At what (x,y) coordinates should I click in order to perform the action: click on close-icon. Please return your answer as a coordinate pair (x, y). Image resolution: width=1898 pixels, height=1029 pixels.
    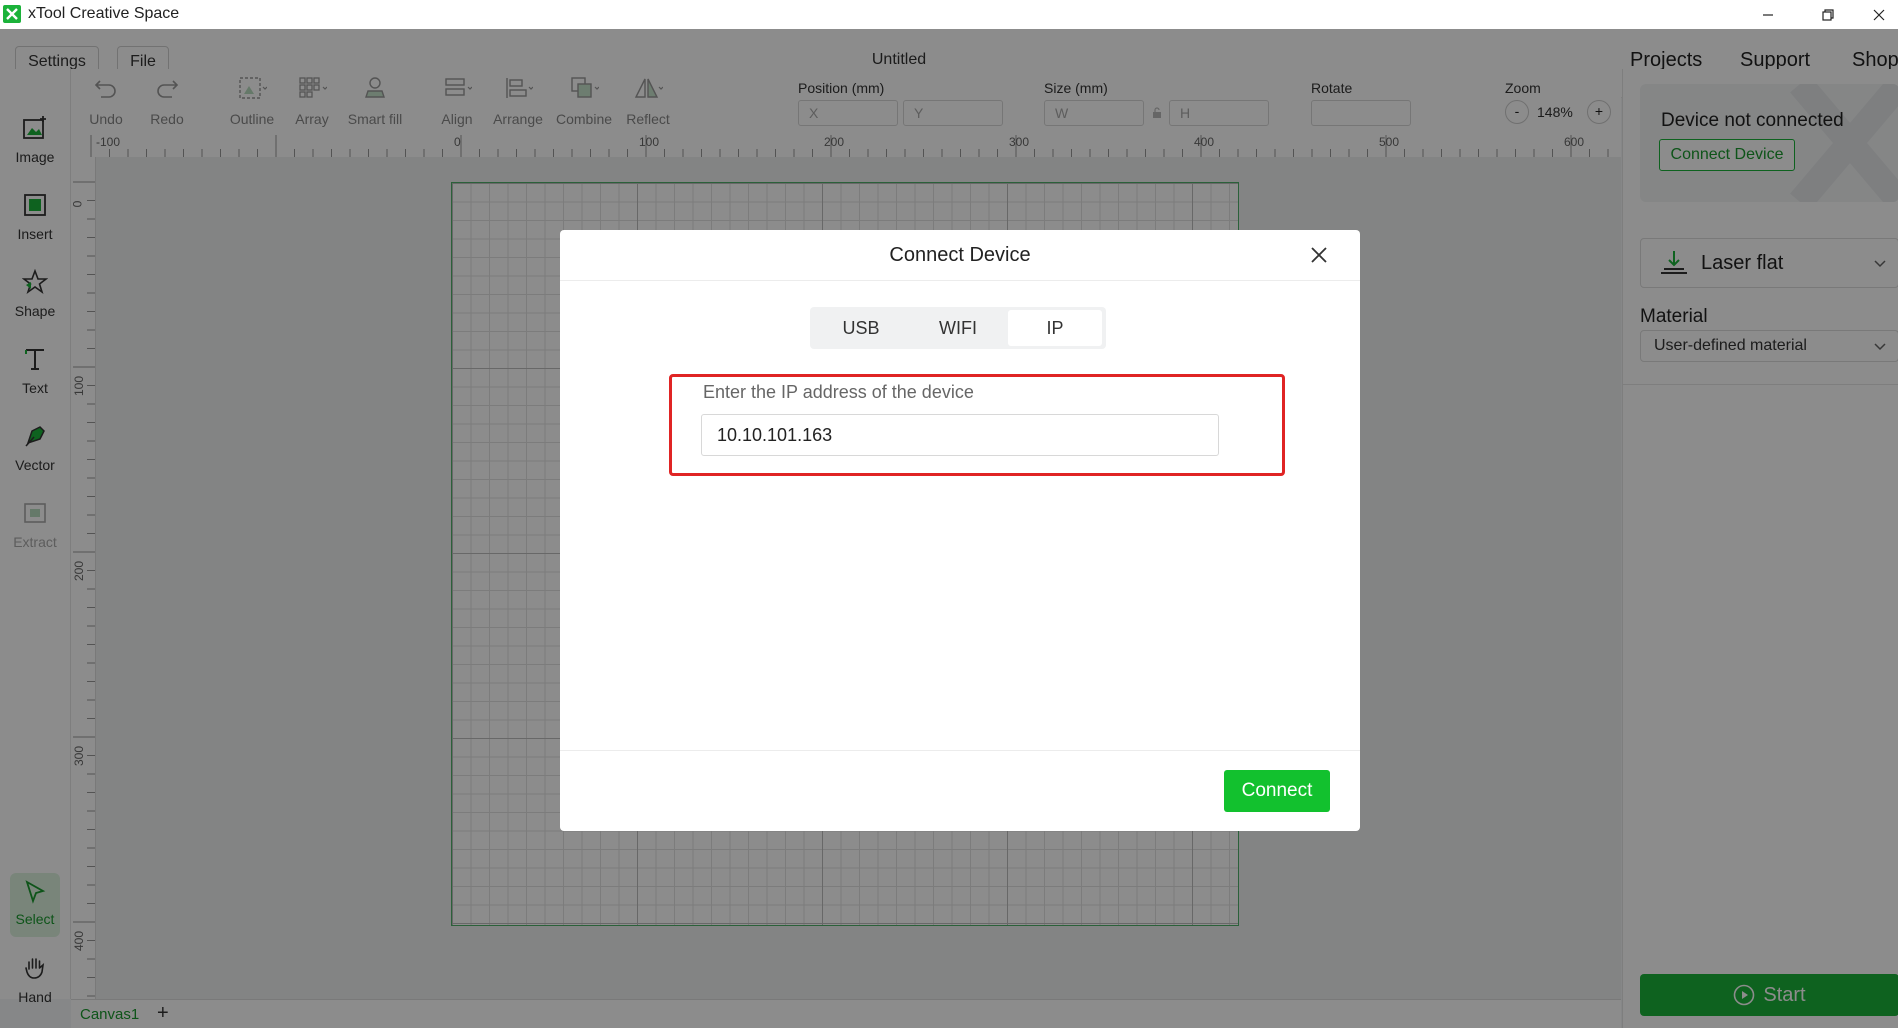
    Looking at the image, I should click on (1879, 14).